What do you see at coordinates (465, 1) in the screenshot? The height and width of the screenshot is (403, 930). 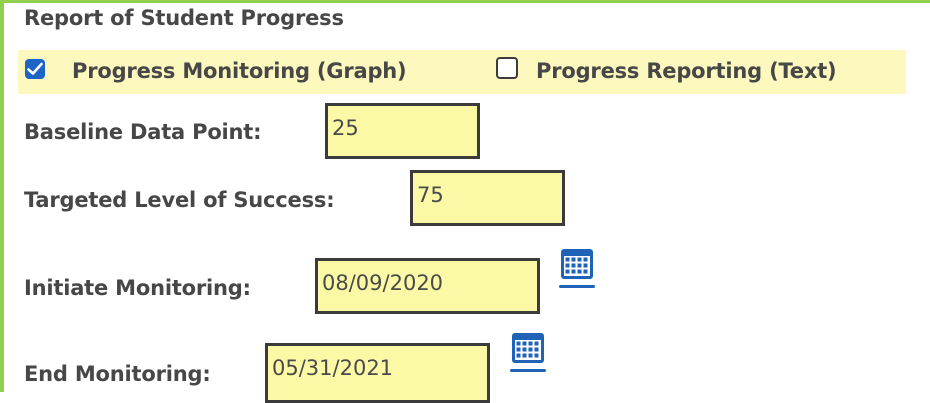 I see `top-border` at bounding box center [465, 1].